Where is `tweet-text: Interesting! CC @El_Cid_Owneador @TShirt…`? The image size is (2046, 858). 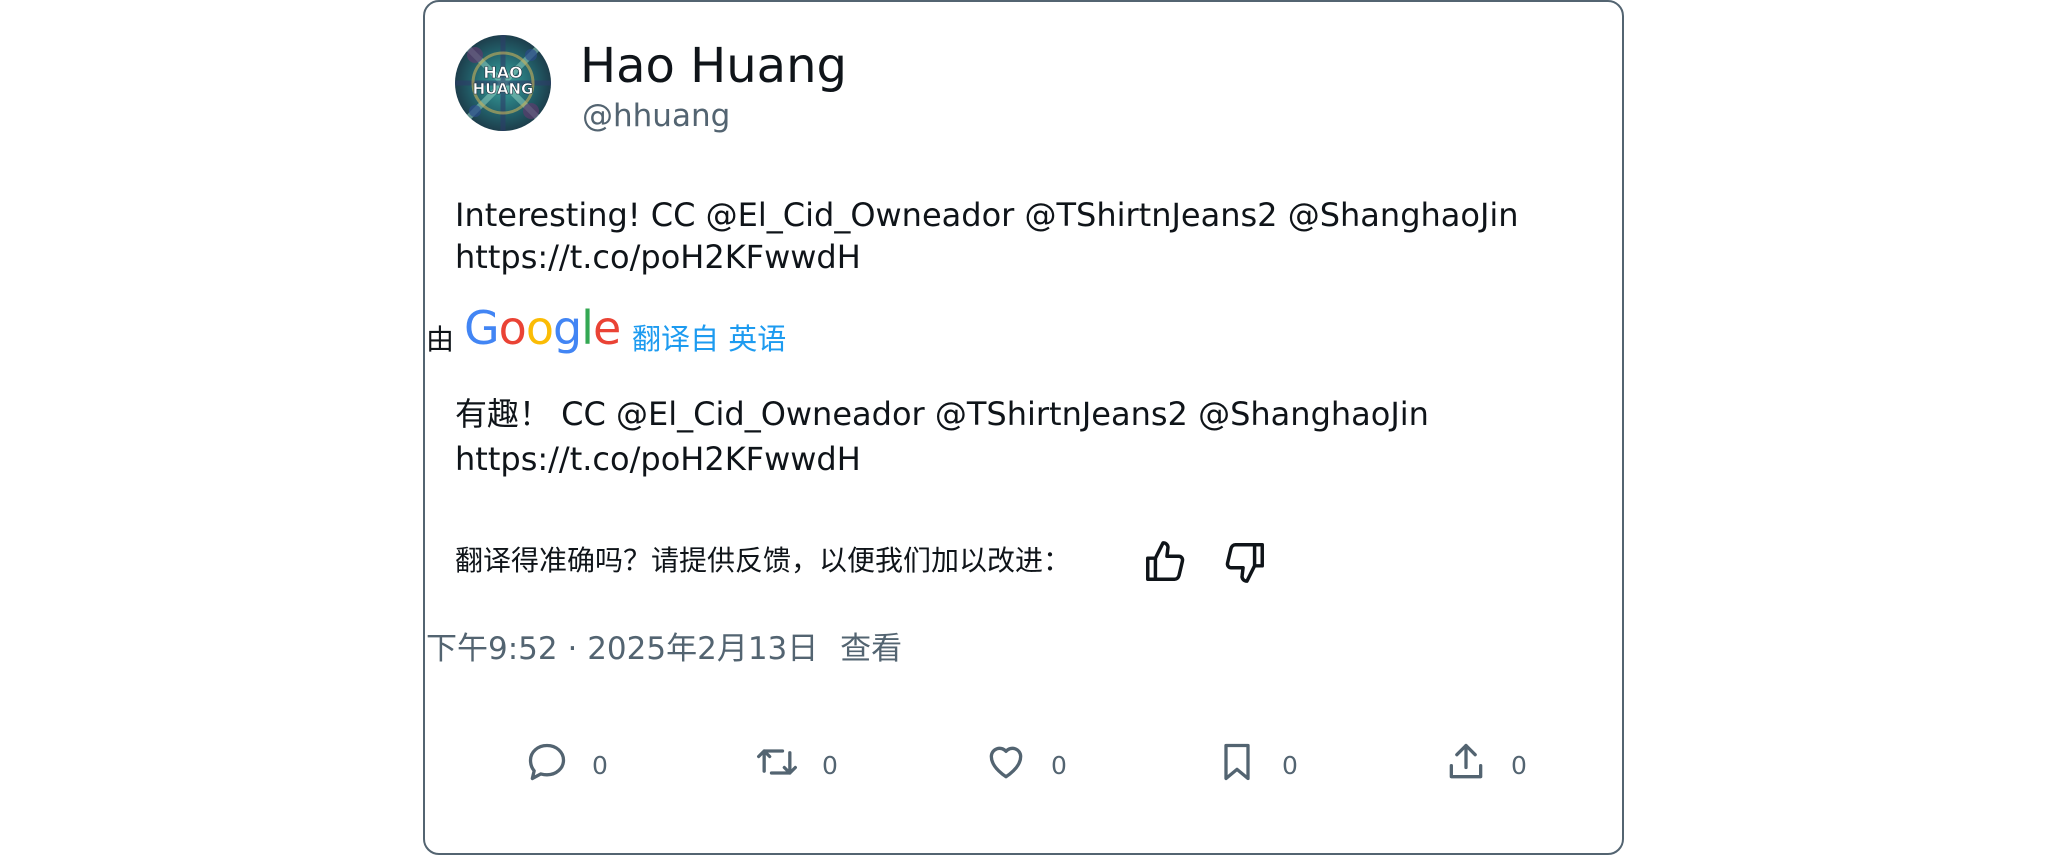
tweet-text: Interesting! CC @El_Cid_Owneador @TShirt… is located at coordinates (987, 236).